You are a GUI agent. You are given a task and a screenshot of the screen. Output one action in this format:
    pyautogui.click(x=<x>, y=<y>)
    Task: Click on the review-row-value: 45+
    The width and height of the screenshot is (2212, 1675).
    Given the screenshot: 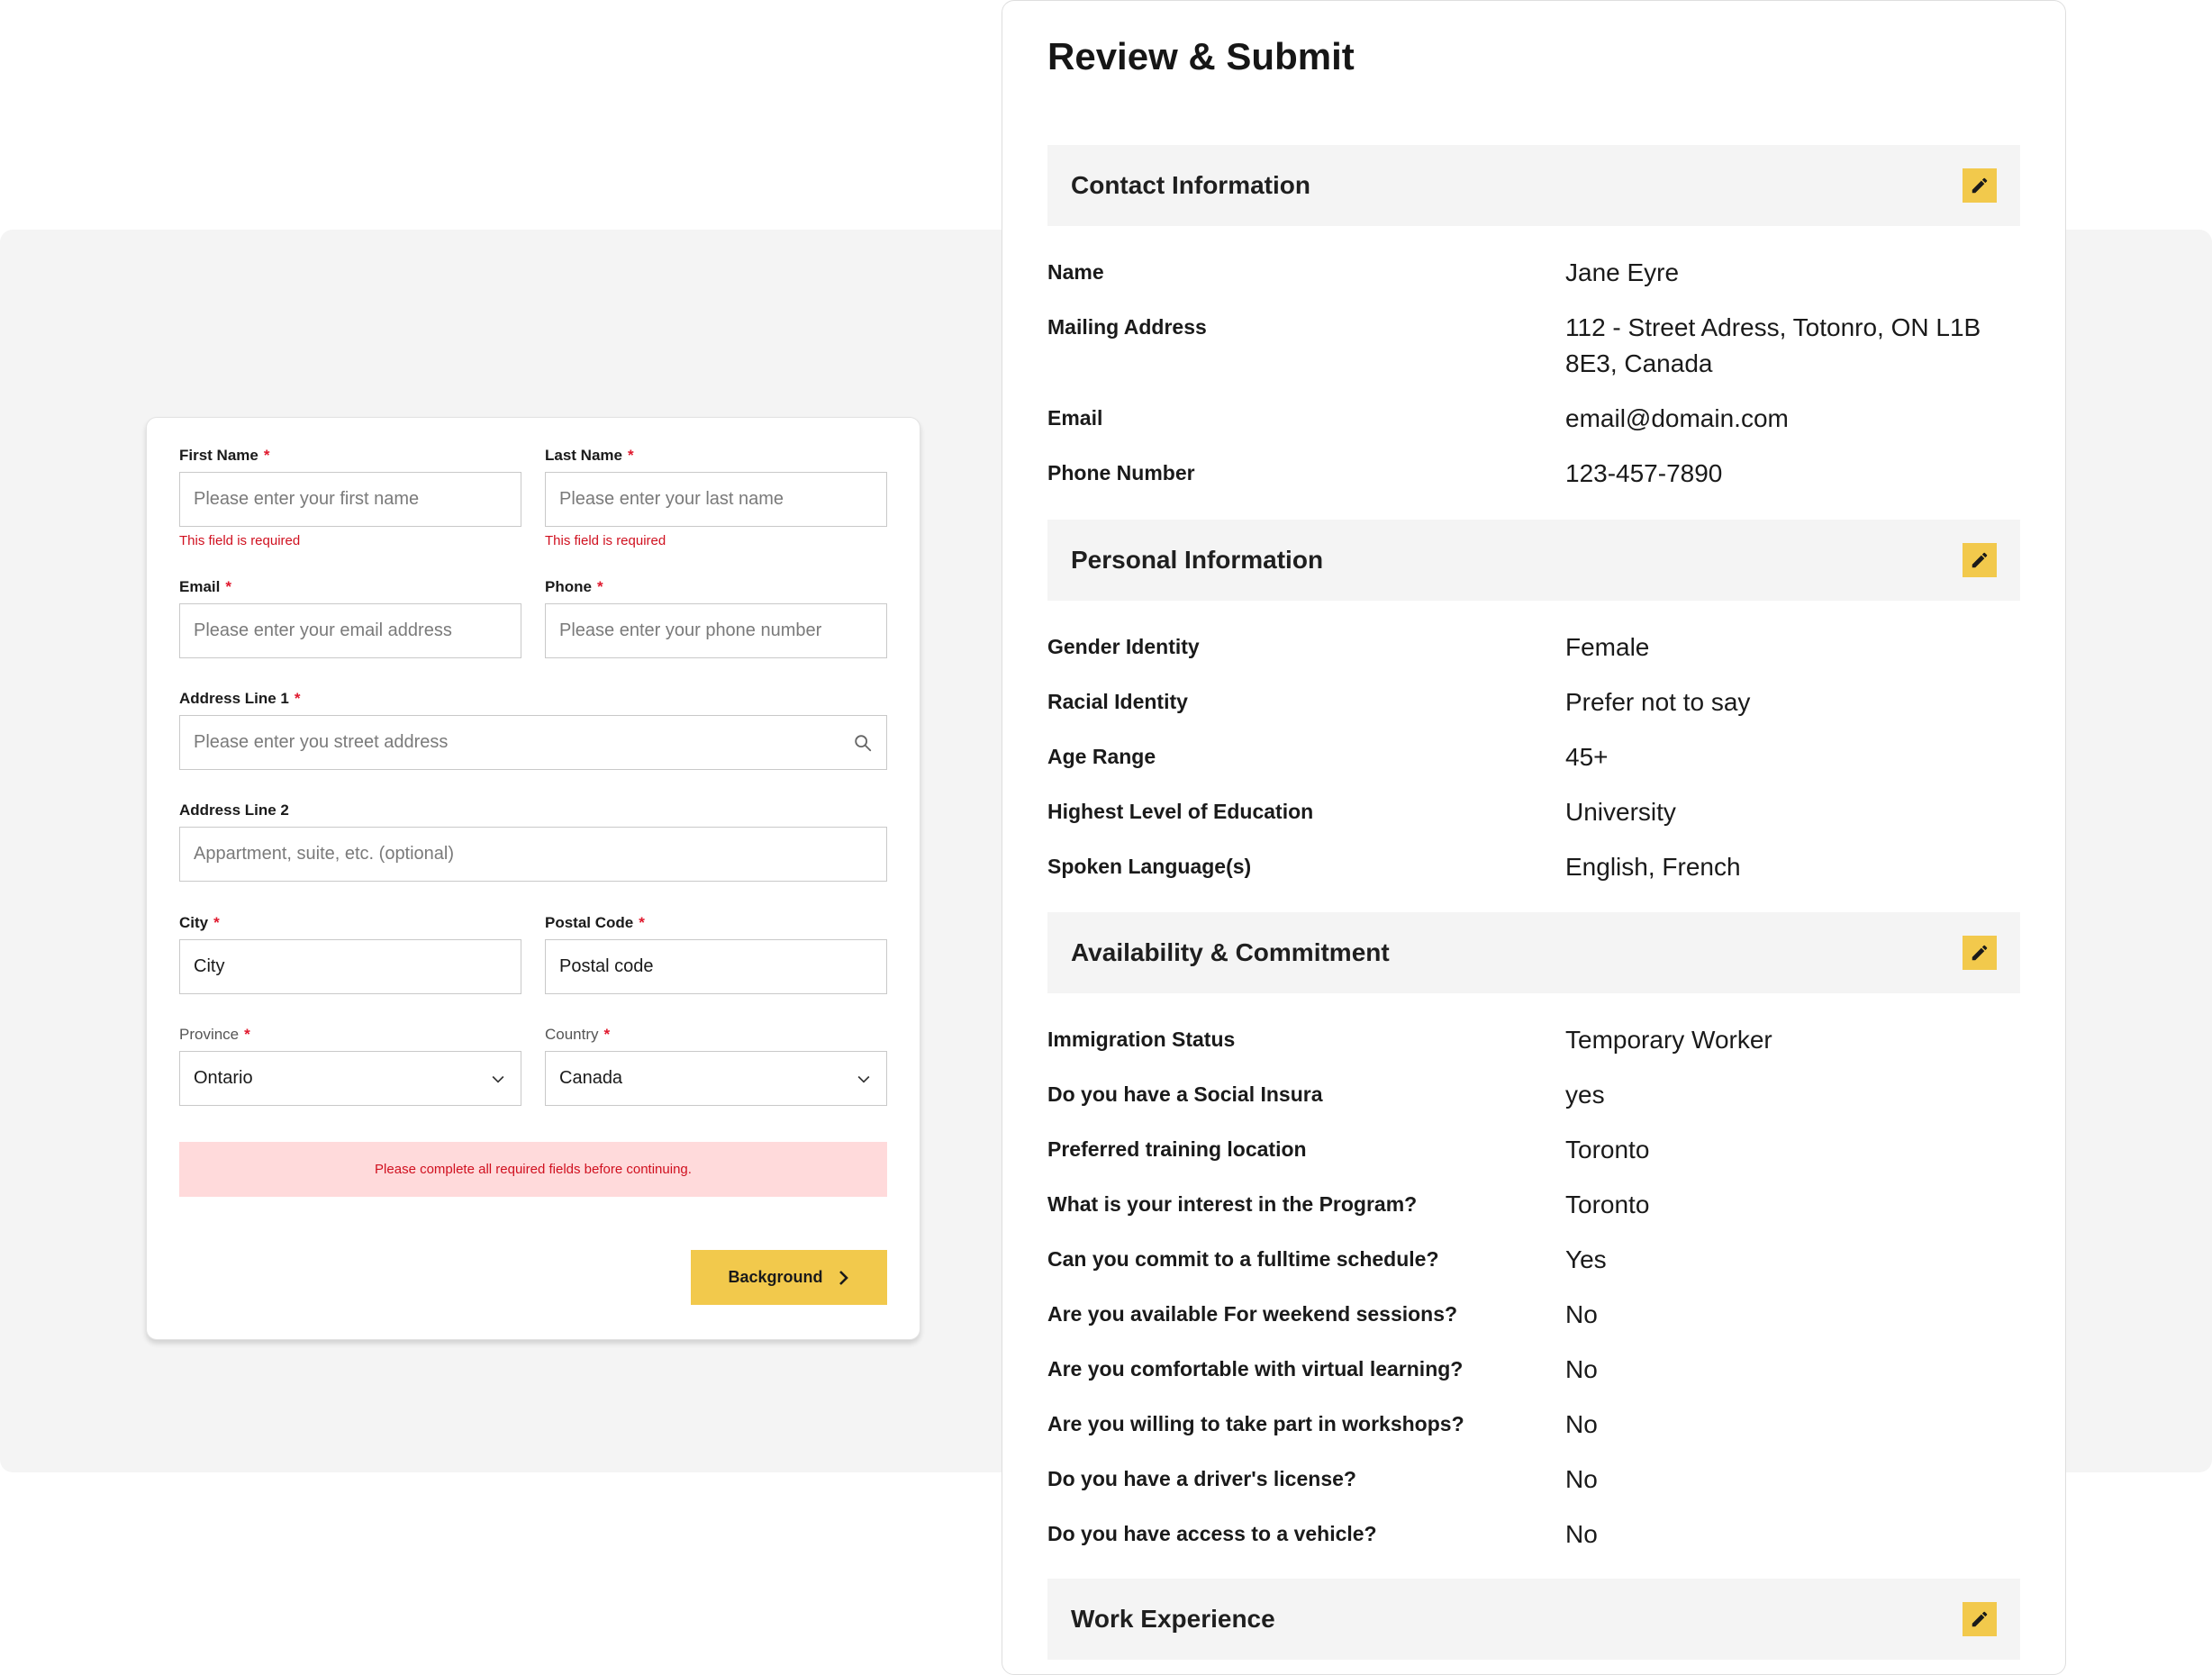 What is the action you would take?
    pyautogui.click(x=1587, y=757)
    